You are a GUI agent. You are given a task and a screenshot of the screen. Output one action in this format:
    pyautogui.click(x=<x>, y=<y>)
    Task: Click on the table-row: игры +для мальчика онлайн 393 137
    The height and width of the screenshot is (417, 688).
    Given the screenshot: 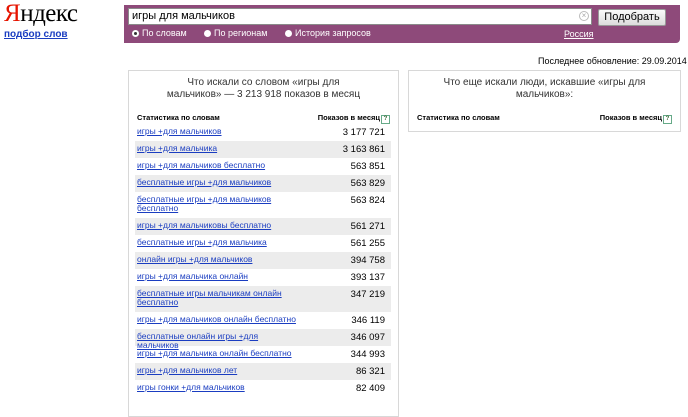 What is the action you would take?
    pyautogui.click(x=263, y=277)
    